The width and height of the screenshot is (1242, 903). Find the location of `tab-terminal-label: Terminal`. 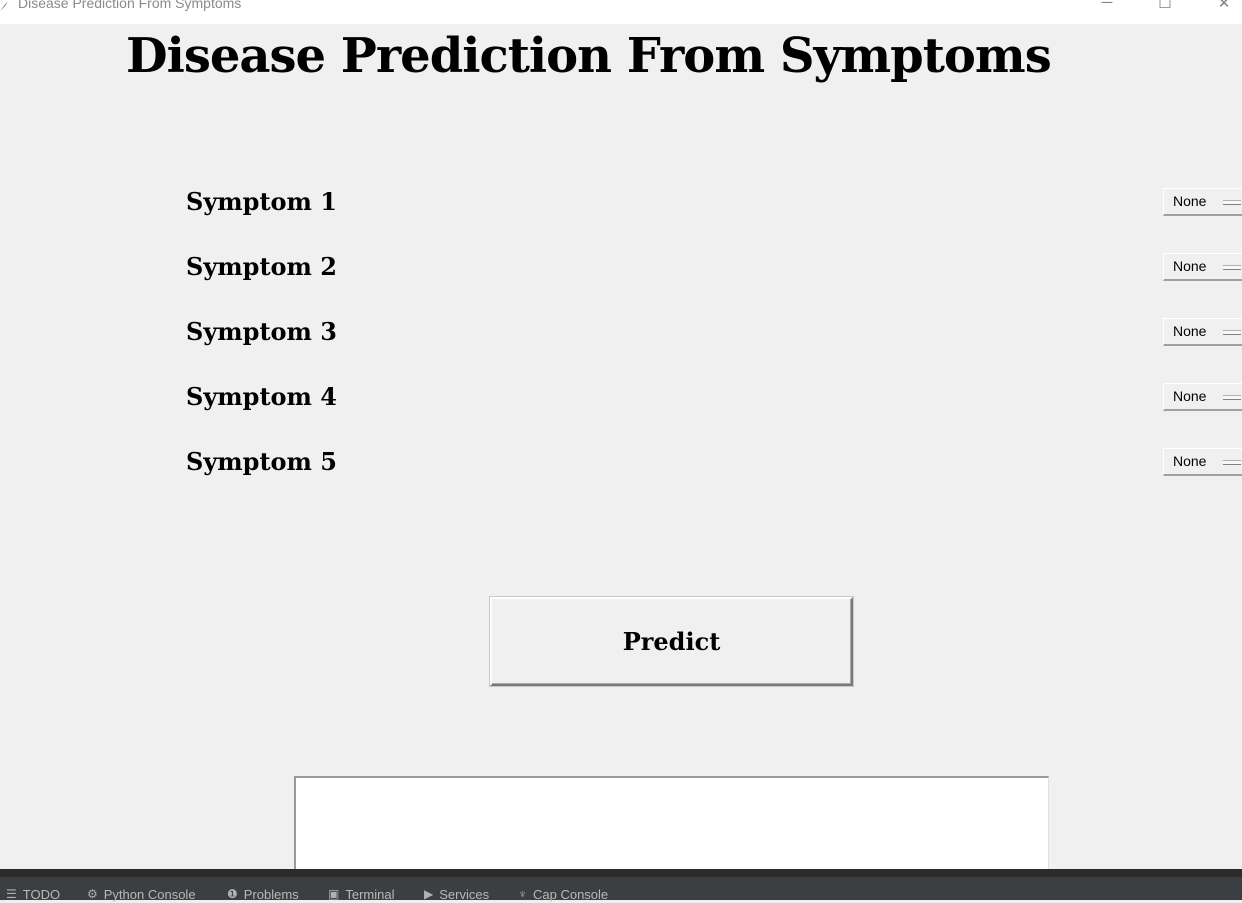

tab-terminal-label: Terminal is located at coordinates (370, 894).